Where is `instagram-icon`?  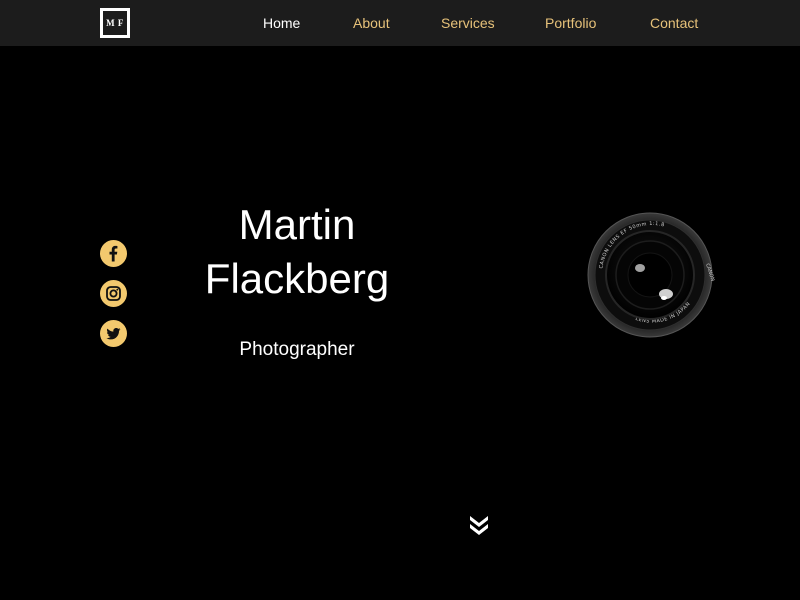
instagram-icon is located at coordinates (113, 293).